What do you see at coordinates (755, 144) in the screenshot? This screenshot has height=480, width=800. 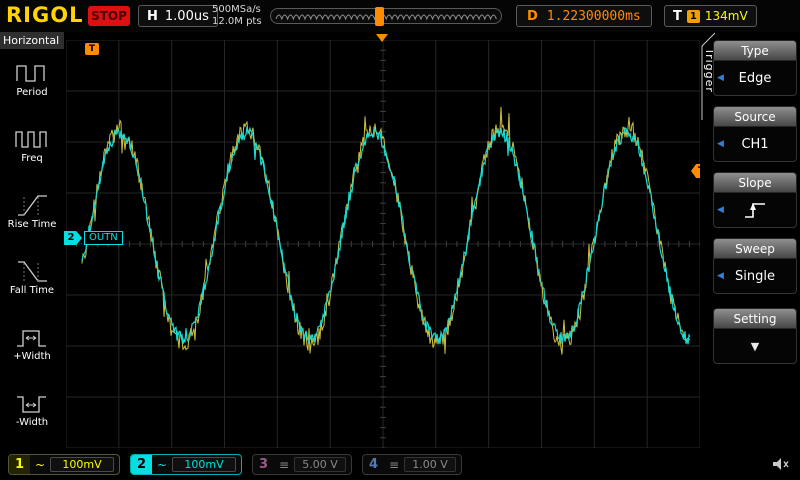 I see `menu-group-value: CH1` at bounding box center [755, 144].